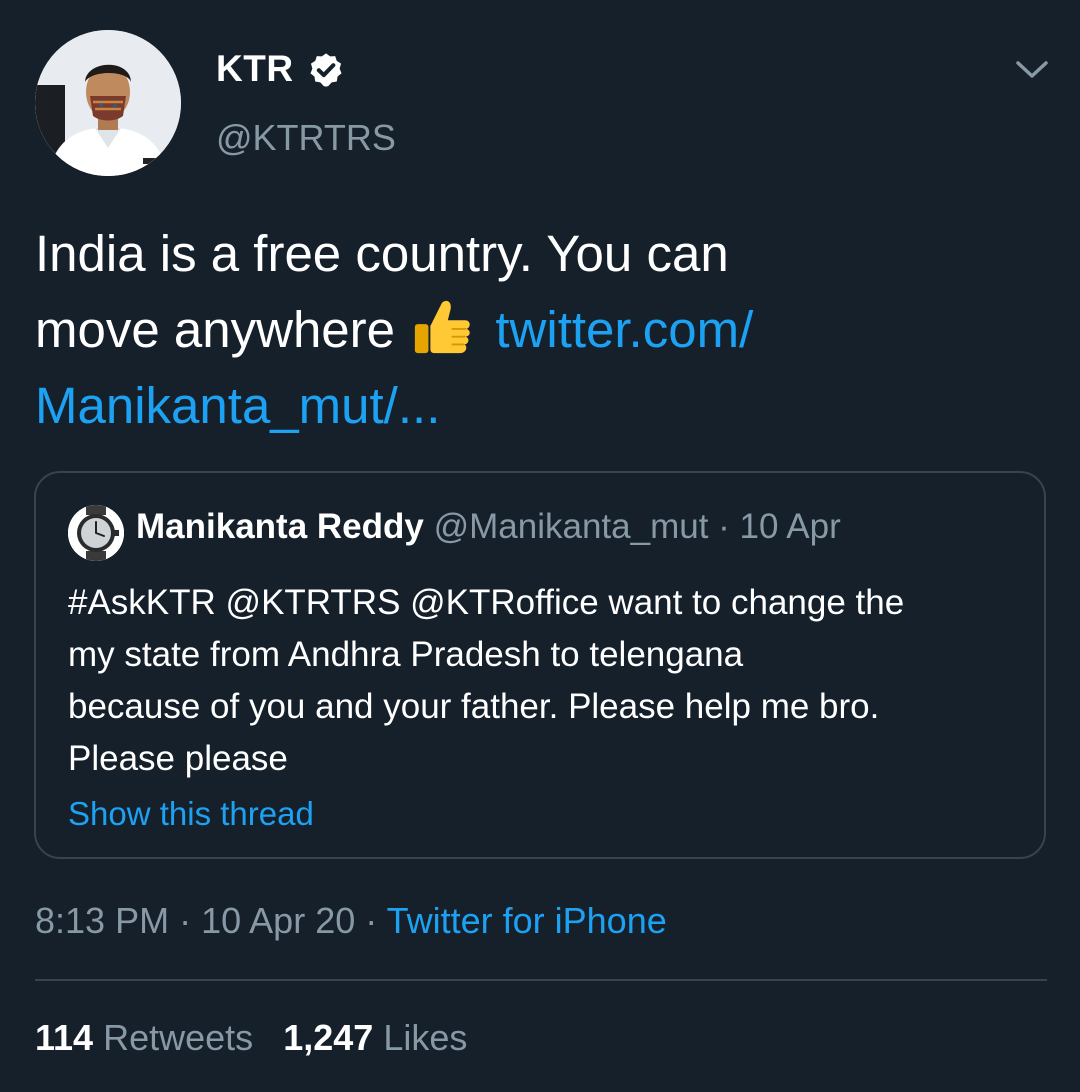 Image resolution: width=1080 pixels, height=1092 pixels. Describe the element at coordinates (790, 526) in the screenshot. I see `quoted-date: 10 Apr` at that location.